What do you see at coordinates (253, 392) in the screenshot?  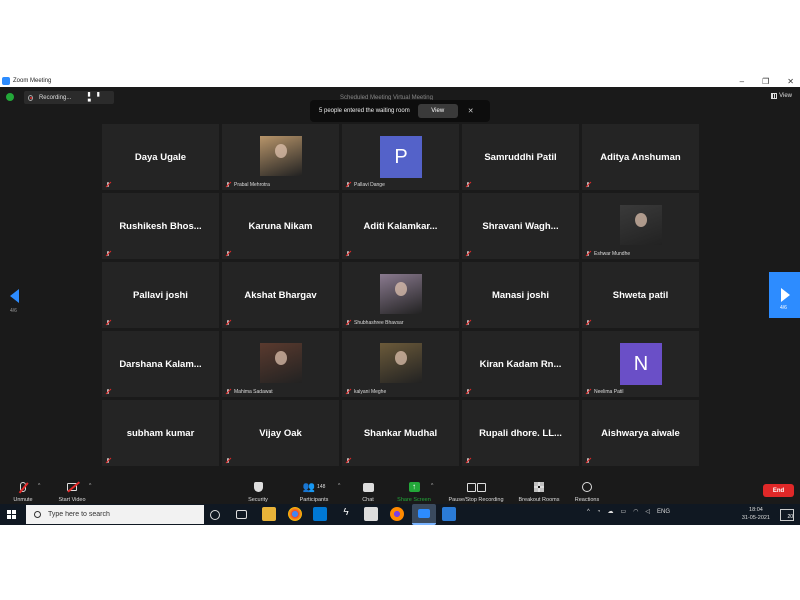 I see `participant-name: Mahima Sadawat` at bounding box center [253, 392].